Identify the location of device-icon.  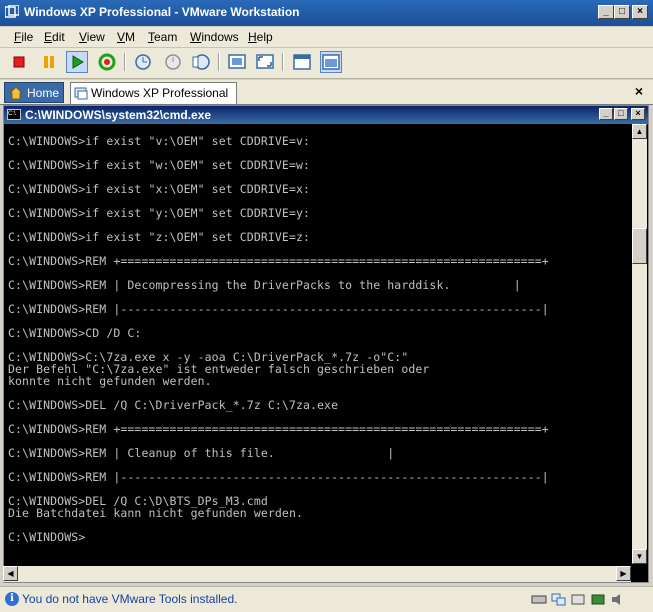
(598, 599).